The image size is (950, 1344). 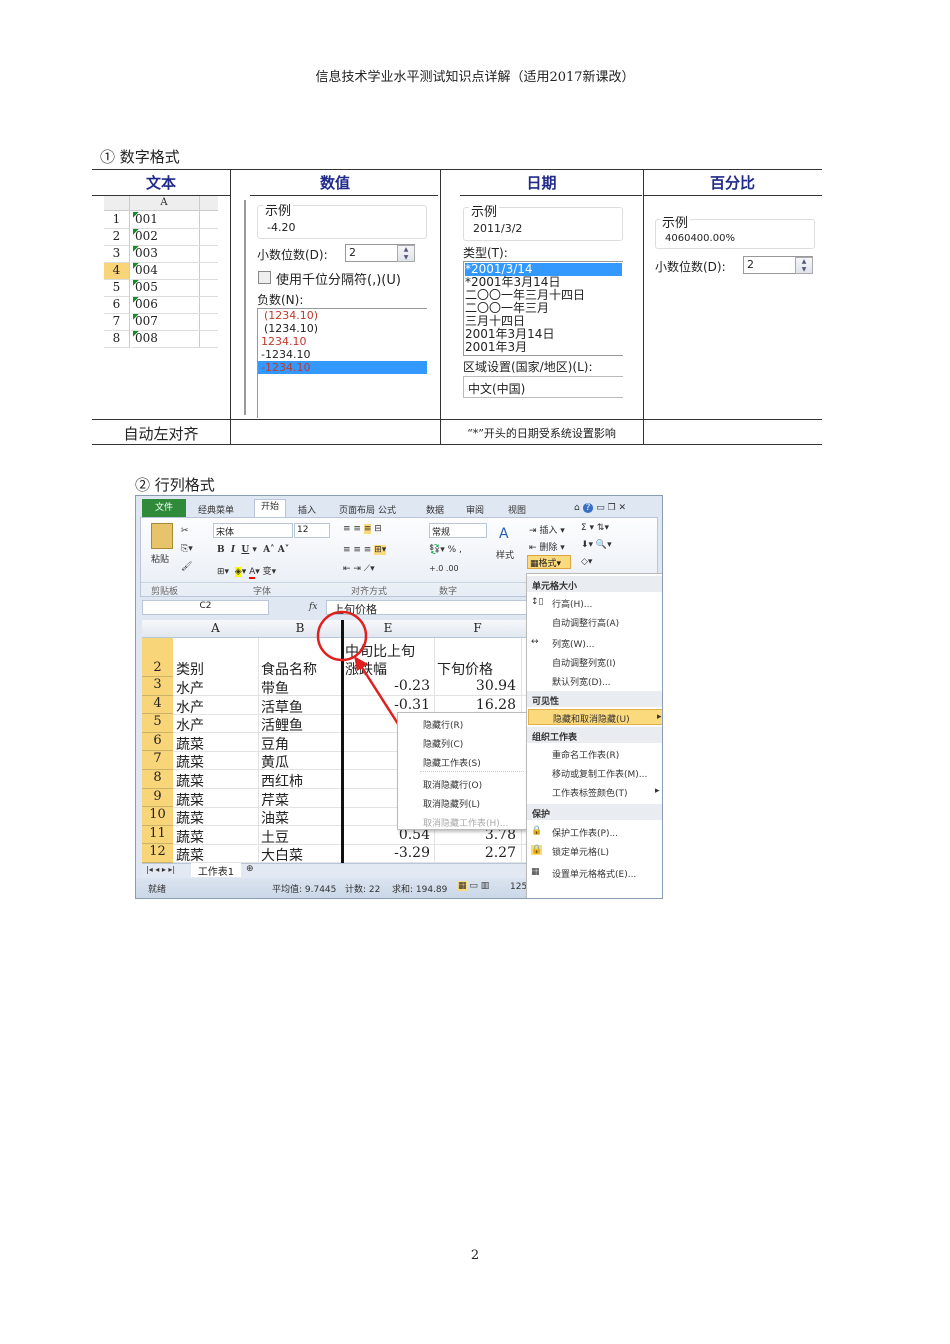 What do you see at coordinates (174, 288) in the screenshot?
I see `text-cell: 005` at bounding box center [174, 288].